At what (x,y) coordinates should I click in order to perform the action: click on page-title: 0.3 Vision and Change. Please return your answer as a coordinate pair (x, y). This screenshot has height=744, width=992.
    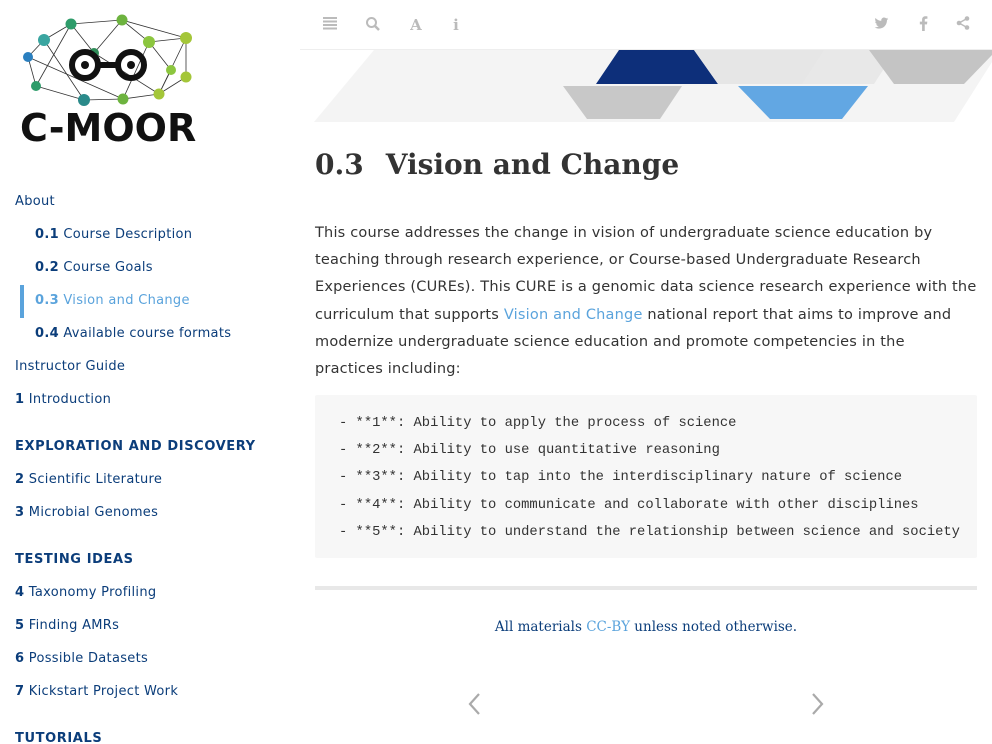
    Looking at the image, I should click on (497, 164).